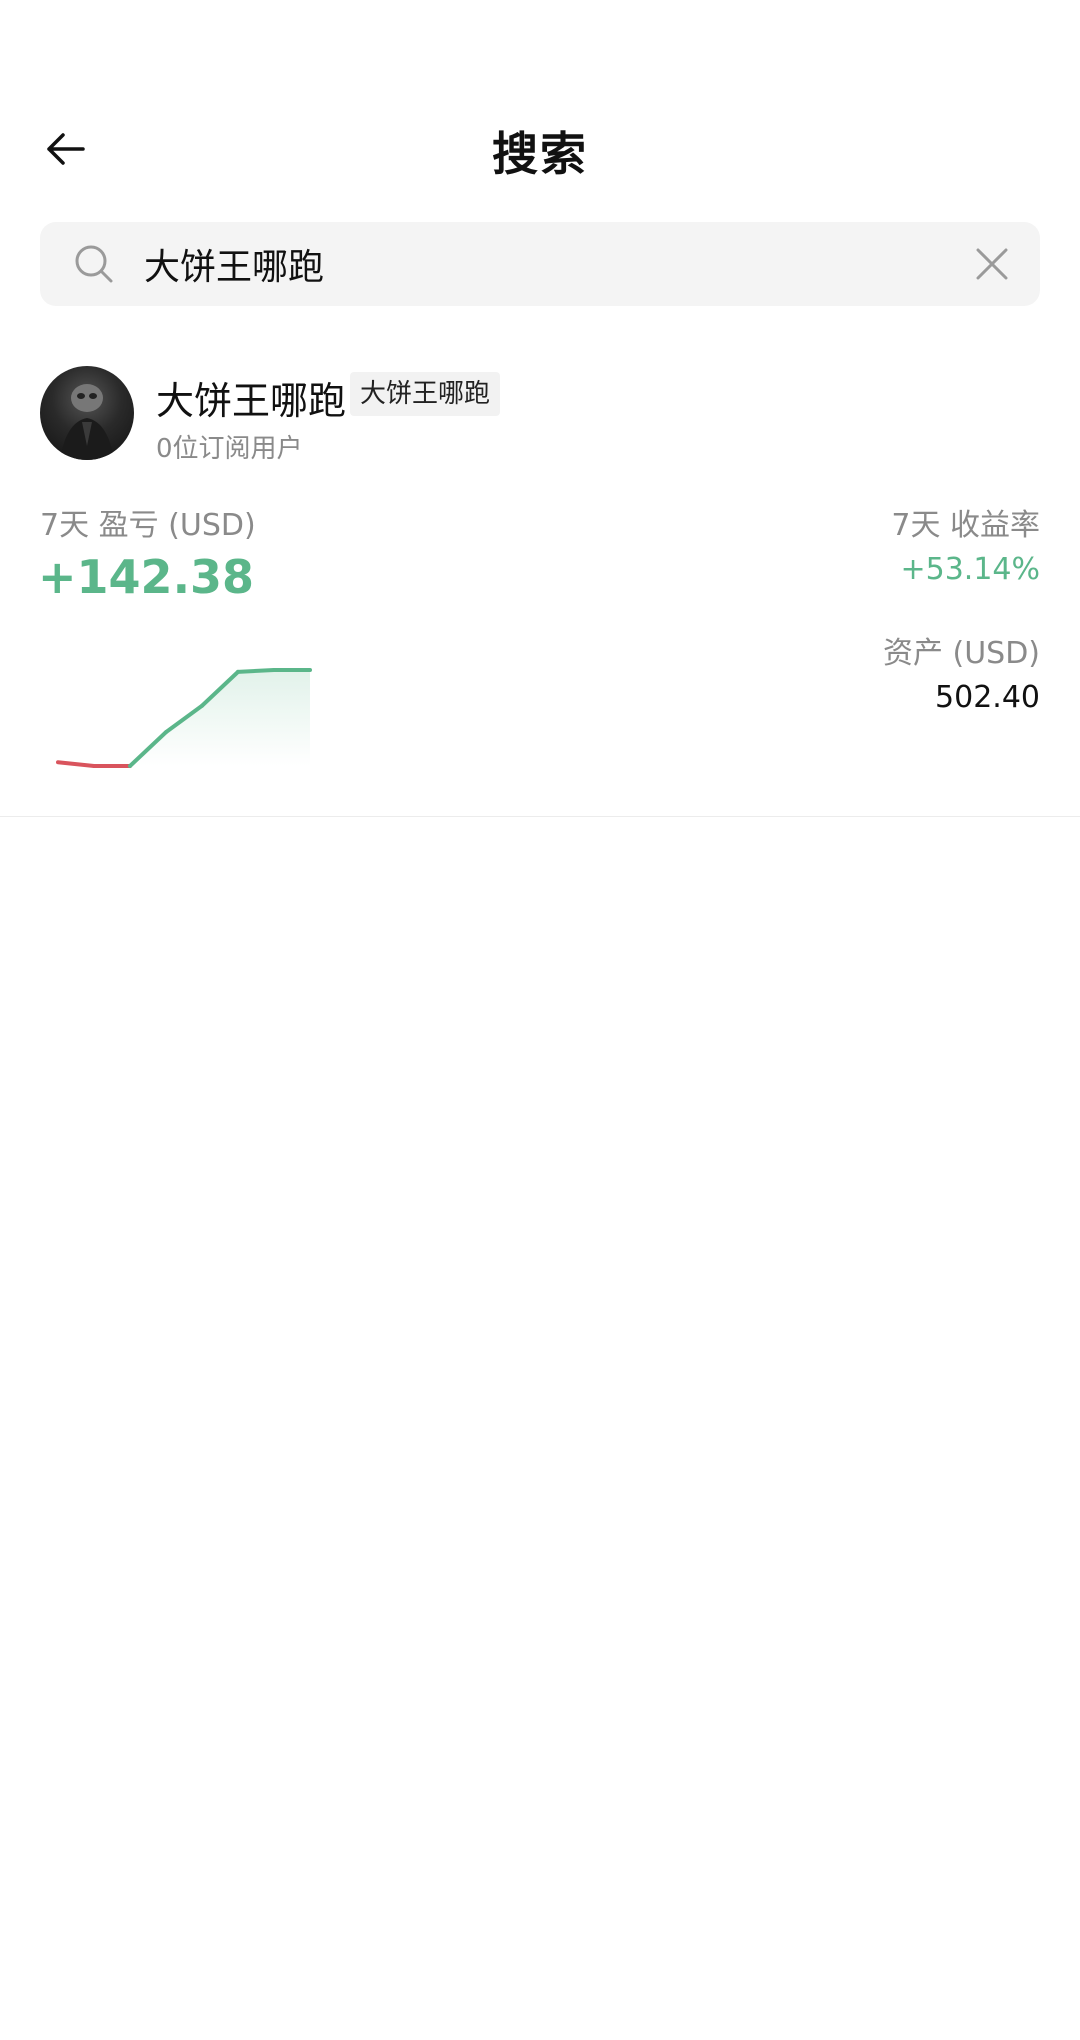 Image resolution: width=1080 pixels, height=2040 pixels. I want to click on close-icon, so click(992, 264).